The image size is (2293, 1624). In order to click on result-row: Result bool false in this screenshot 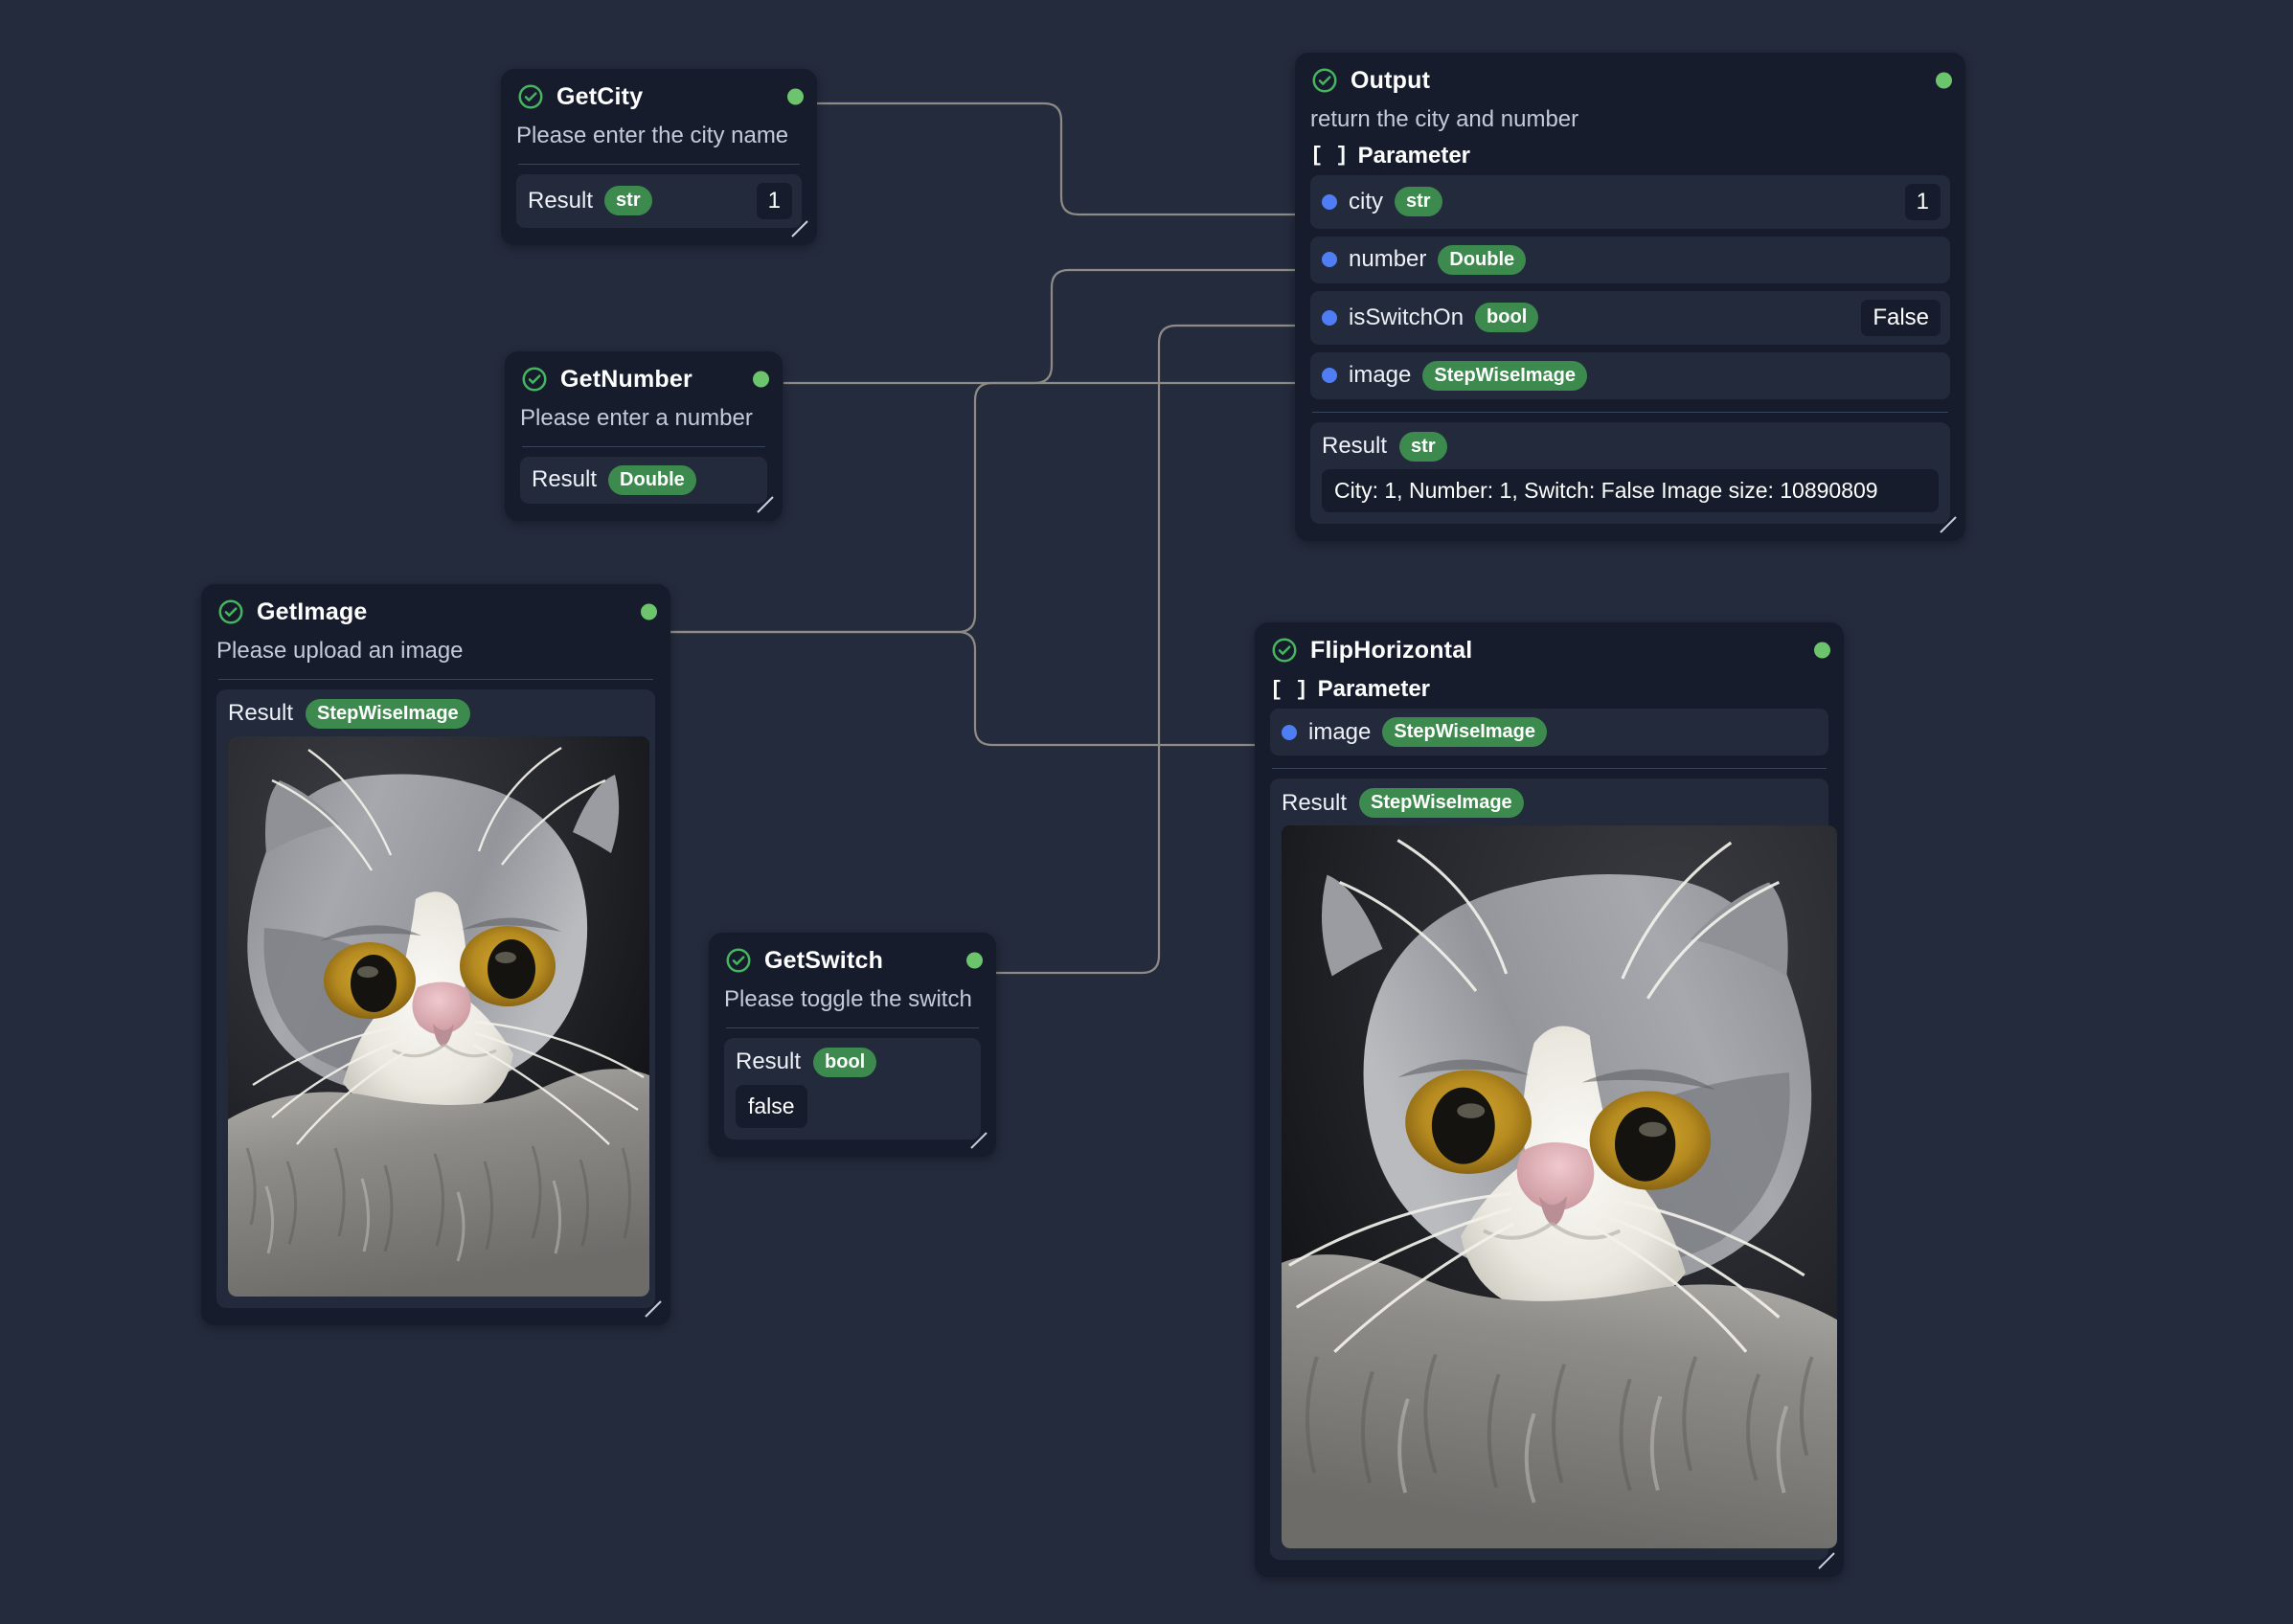, I will do `click(852, 1088)`.